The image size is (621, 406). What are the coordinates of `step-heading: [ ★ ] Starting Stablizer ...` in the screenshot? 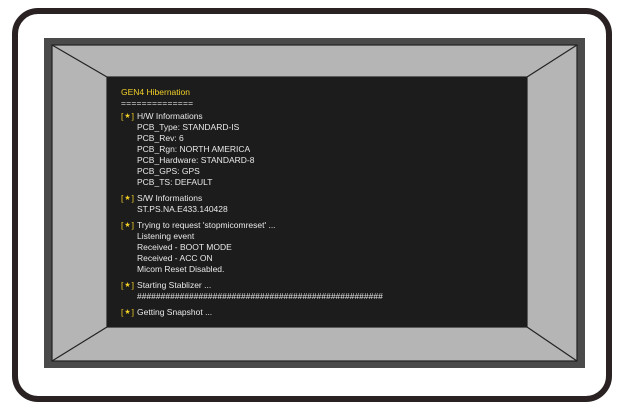 It's located at (317, 285).